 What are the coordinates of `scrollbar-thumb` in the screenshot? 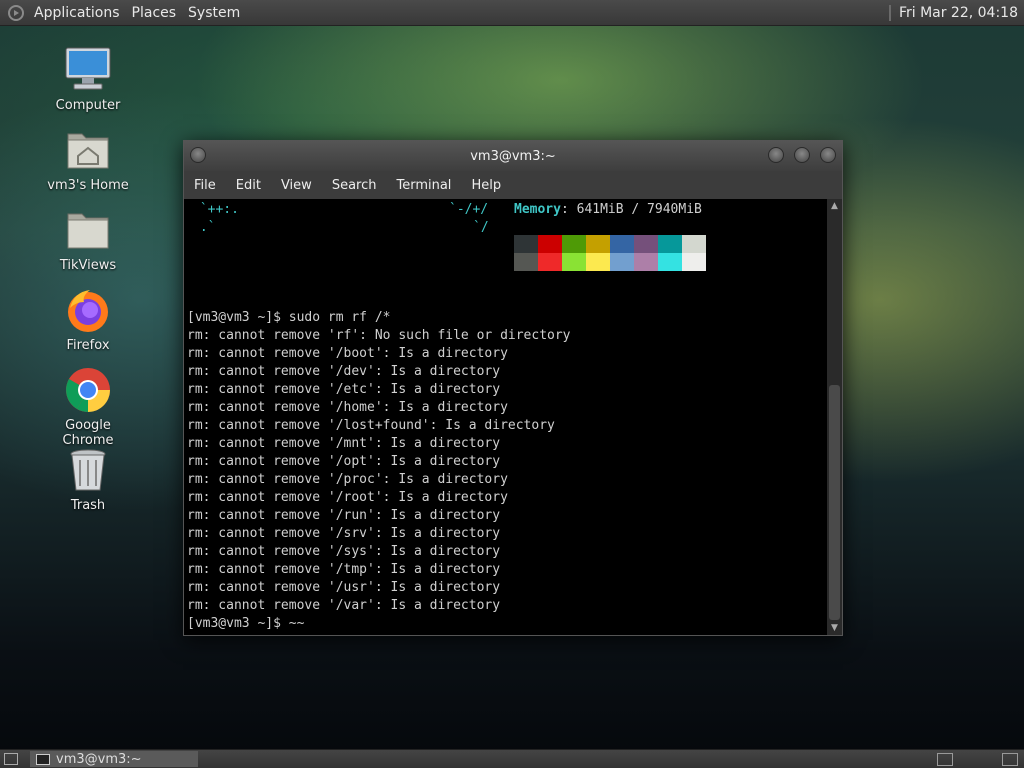 It's located at (834, 502).